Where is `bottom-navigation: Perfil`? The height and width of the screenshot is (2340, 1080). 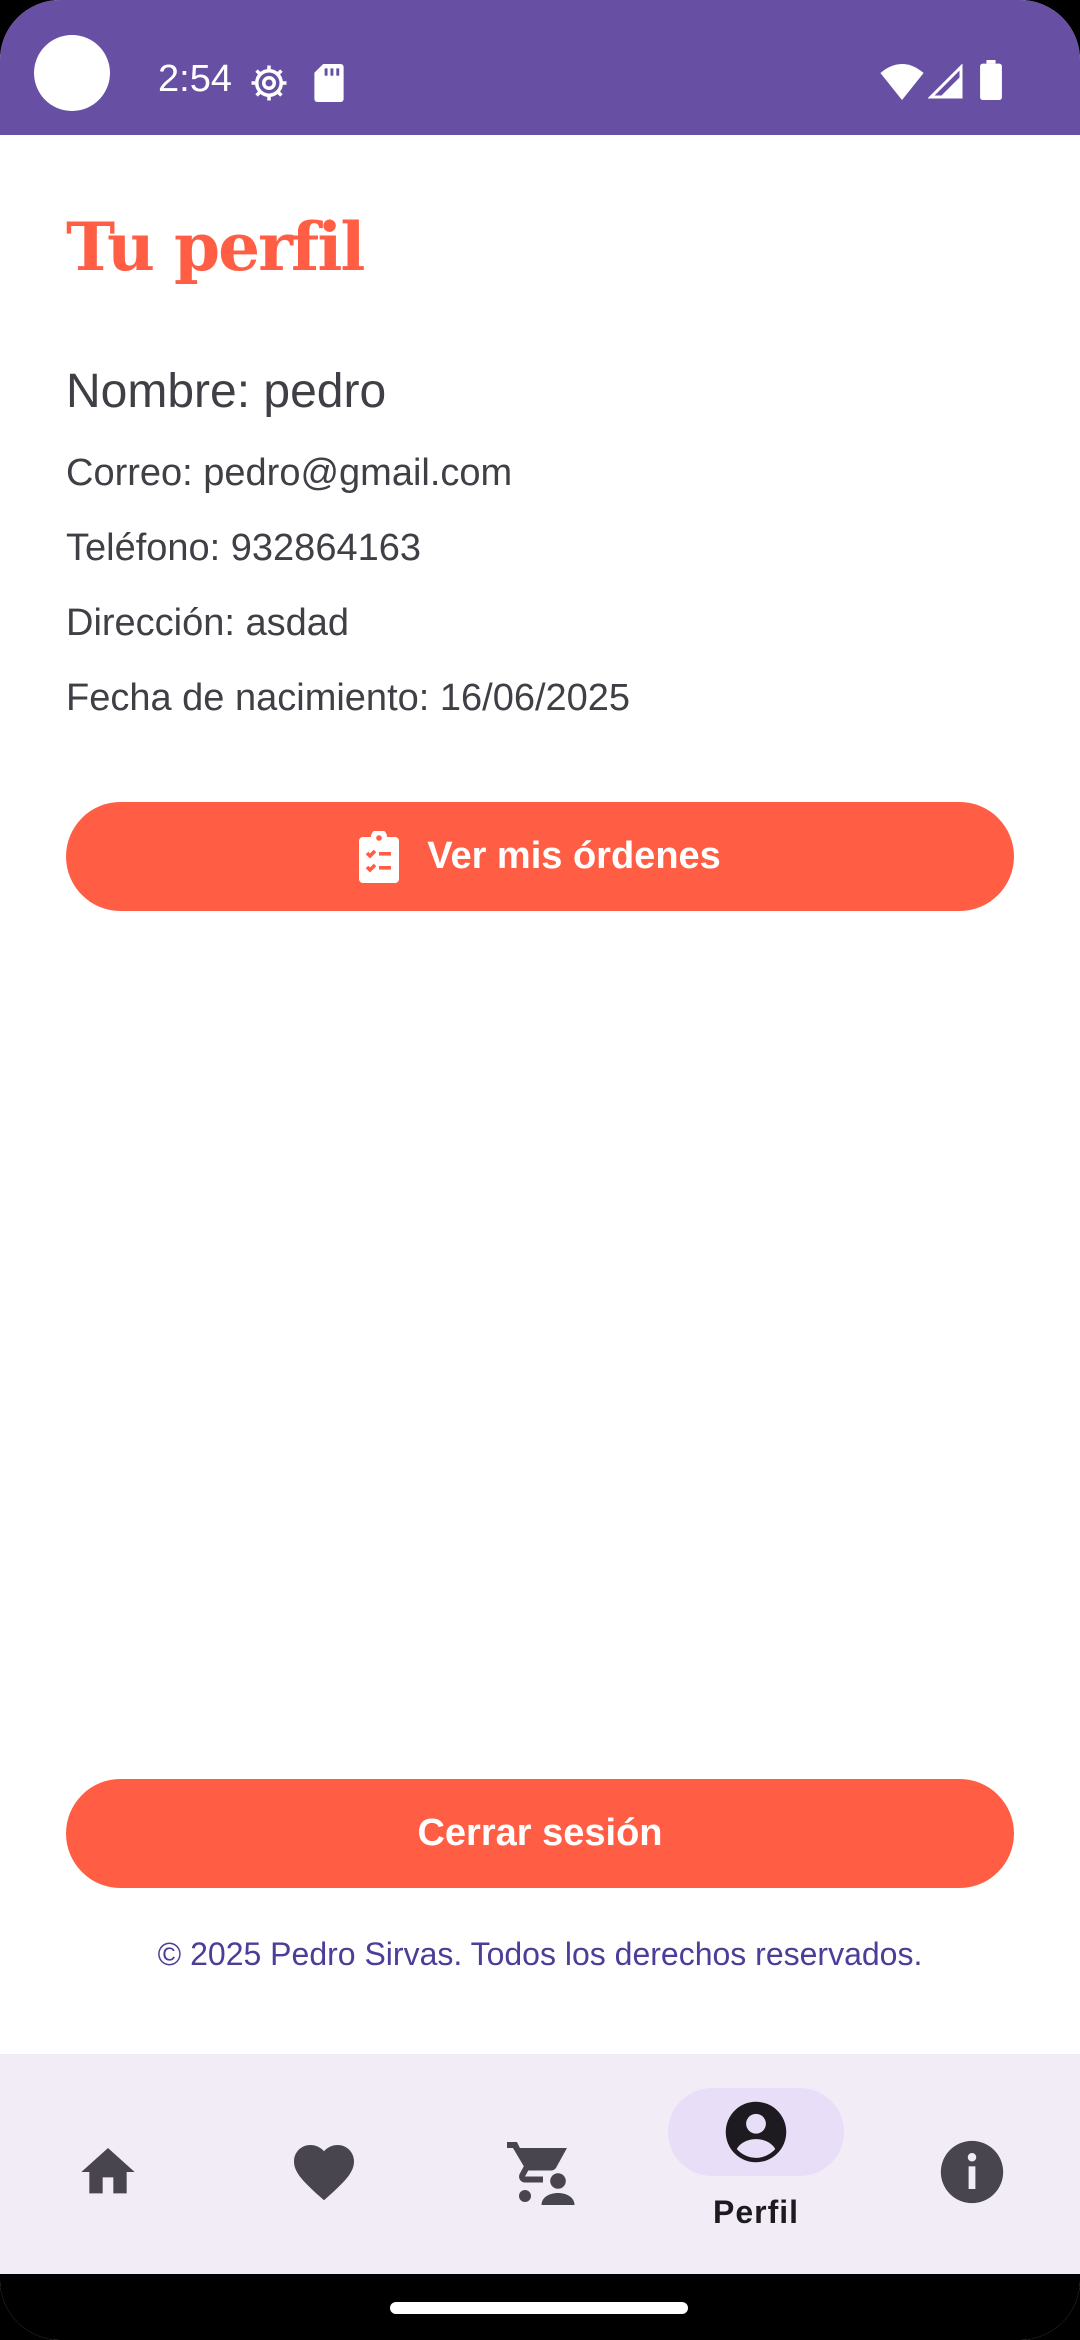 bottom-navigation: Perfil is located at coordinates (540, 2164).